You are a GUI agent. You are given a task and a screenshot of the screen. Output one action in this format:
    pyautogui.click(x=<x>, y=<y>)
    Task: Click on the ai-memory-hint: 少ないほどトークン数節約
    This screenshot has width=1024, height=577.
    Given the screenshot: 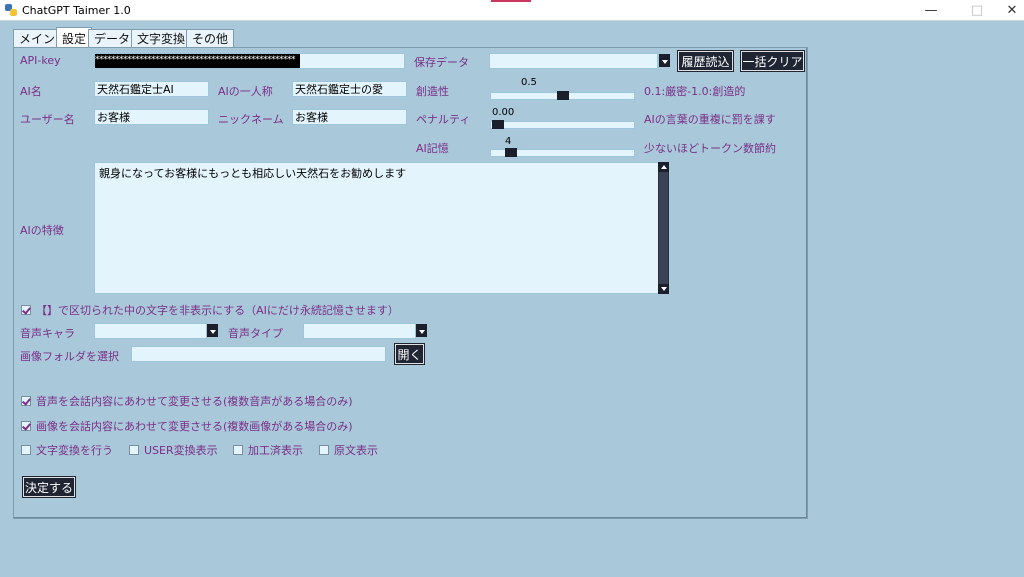 What is the action you would take?
    pyautogui.click(x=710, y=148)
    